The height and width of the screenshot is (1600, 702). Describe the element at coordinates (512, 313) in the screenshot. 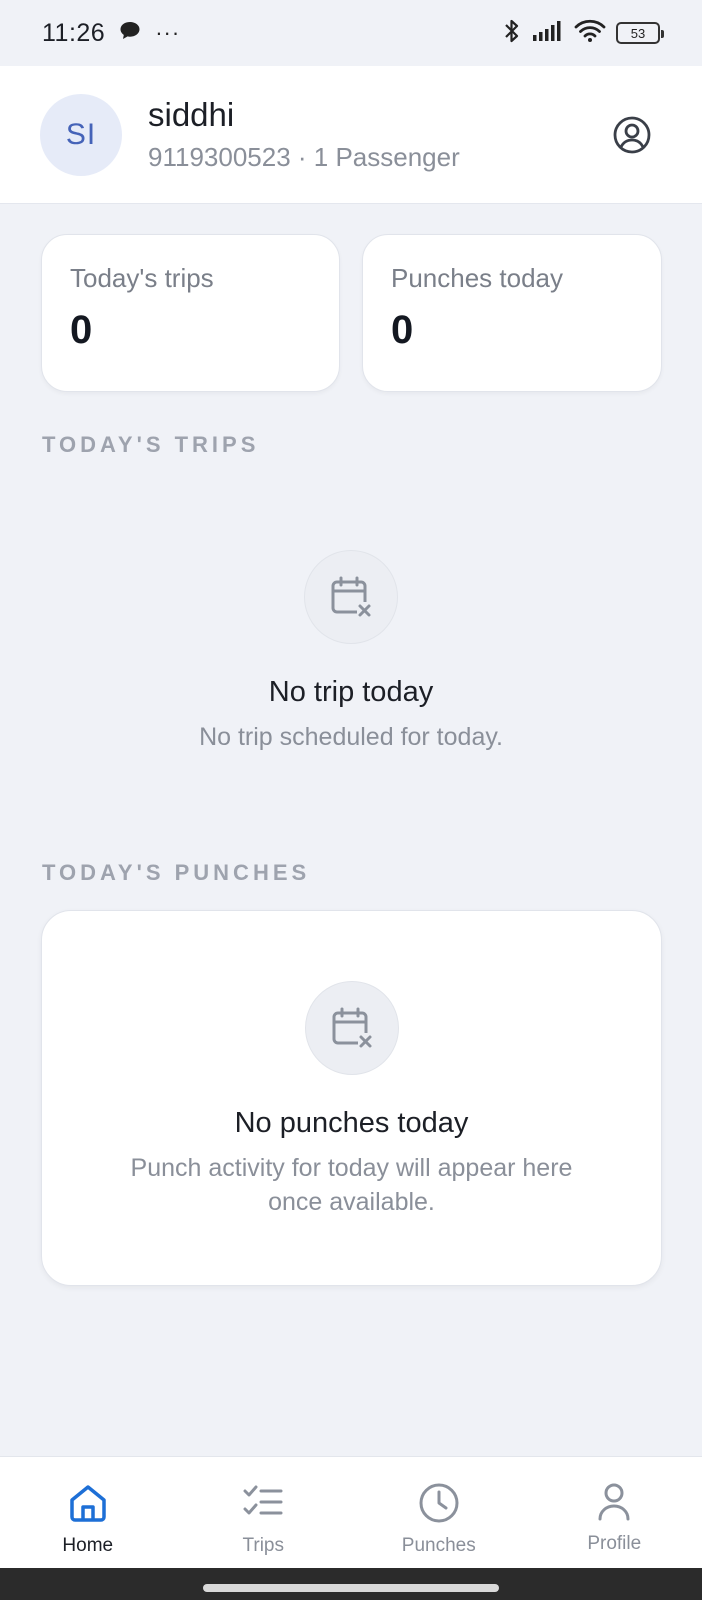

I see `punches-today-card: Punches today 0` at that location.